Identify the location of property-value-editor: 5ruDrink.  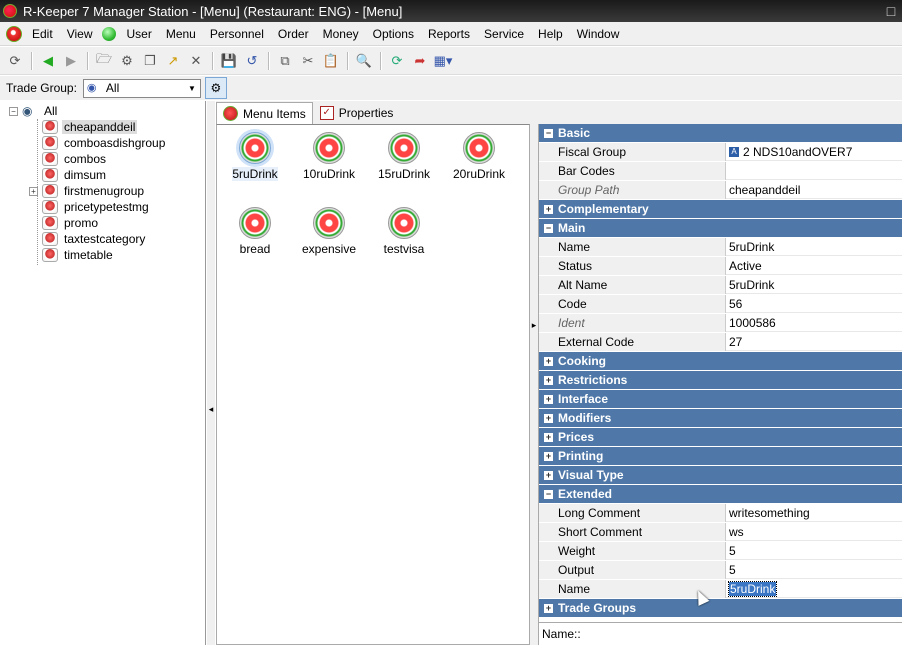
(752, 588).